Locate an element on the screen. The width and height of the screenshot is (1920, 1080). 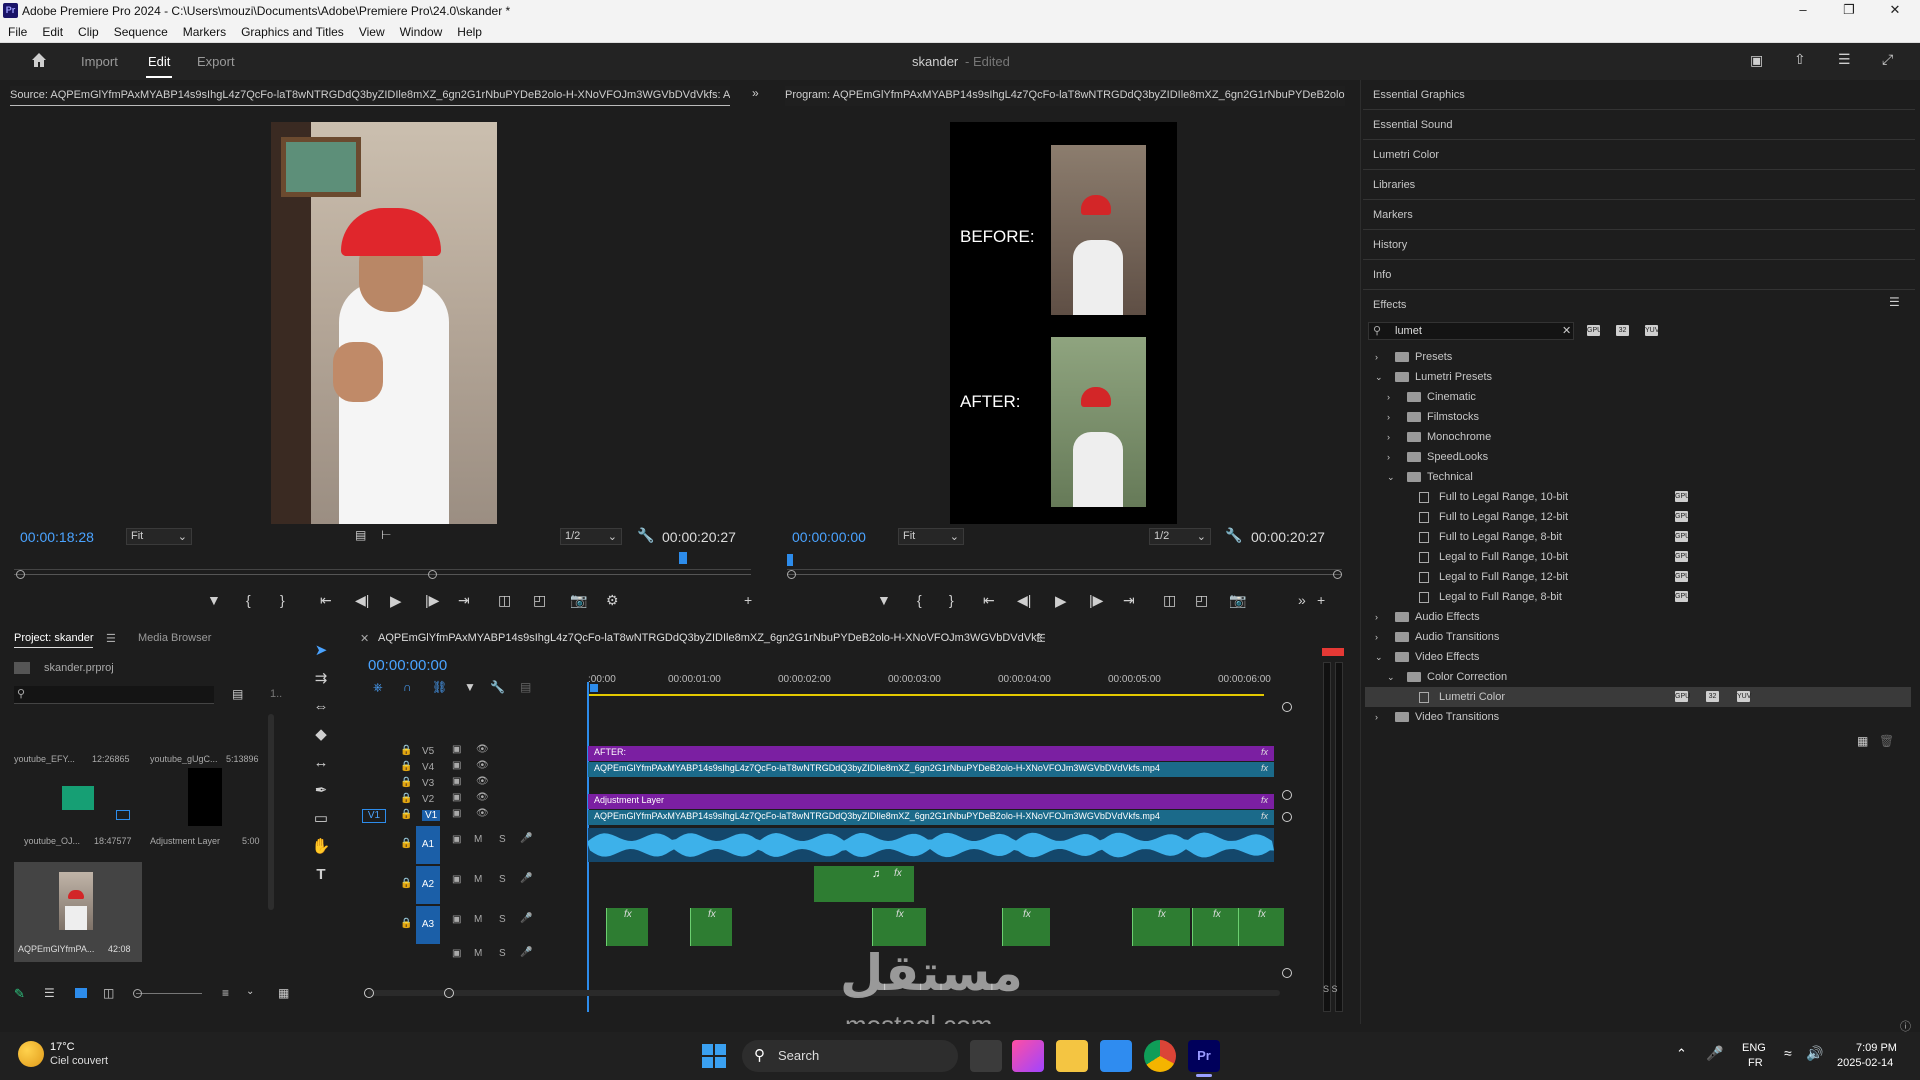
nest-icon: ⎈ is located at coordinates (378, 687).